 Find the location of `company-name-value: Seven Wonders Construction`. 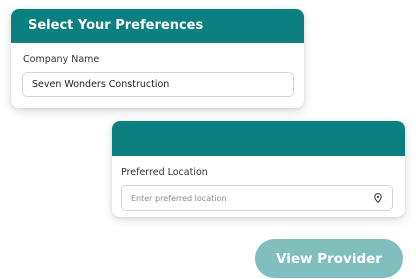

company-name-value: Seven Wonders Construction is located at coordinates (101, 84).